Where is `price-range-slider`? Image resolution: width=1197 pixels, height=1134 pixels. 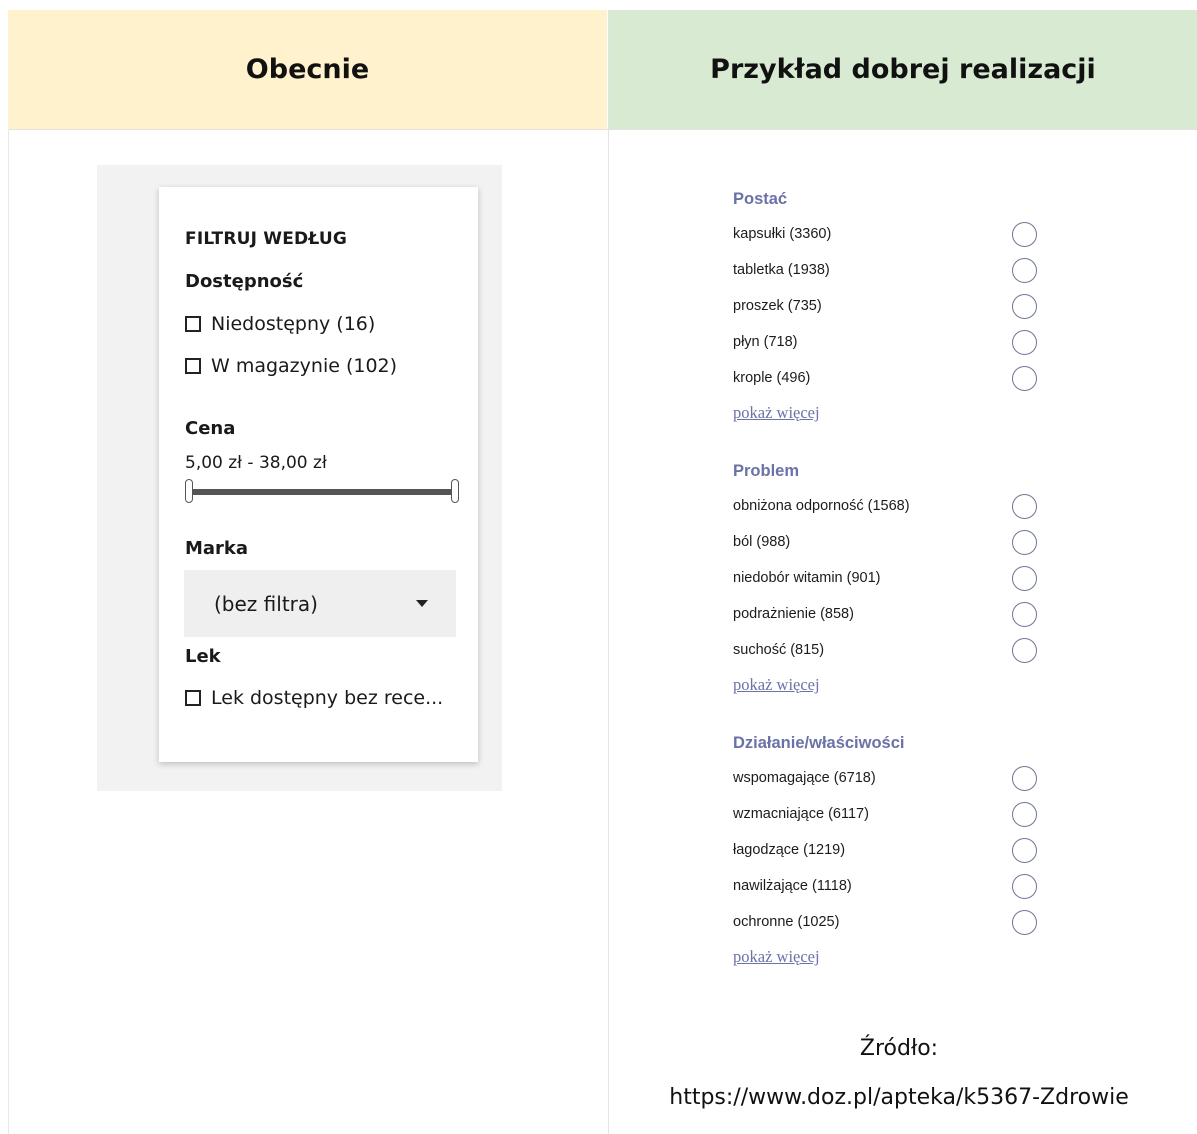
price-range-slider is located at coordinates (322, 492).